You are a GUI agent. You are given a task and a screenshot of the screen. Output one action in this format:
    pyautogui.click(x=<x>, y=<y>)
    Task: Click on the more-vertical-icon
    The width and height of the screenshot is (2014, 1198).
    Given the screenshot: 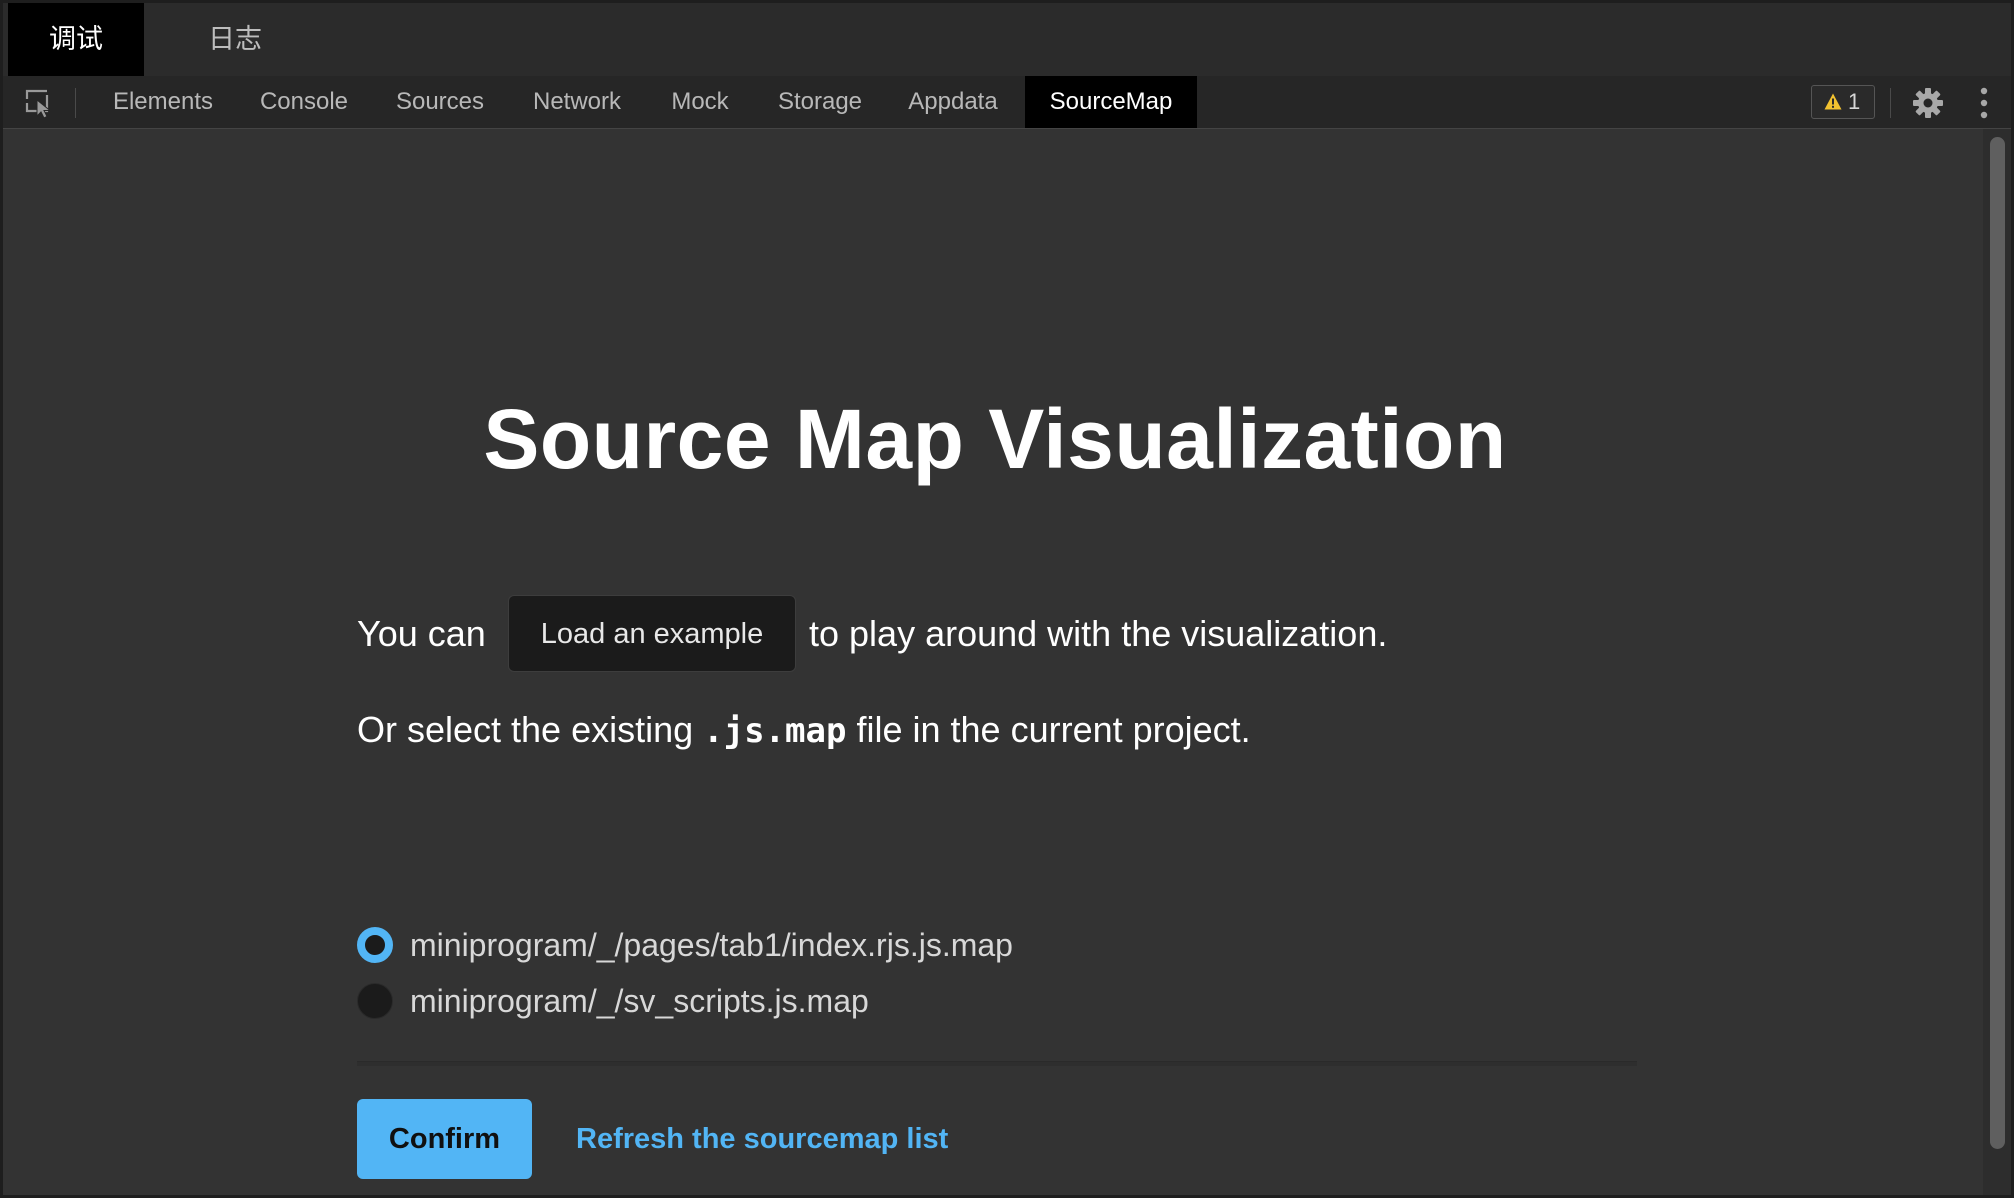 What is the action you would take?
    pyautogui.click(x=1984, y=103)
    